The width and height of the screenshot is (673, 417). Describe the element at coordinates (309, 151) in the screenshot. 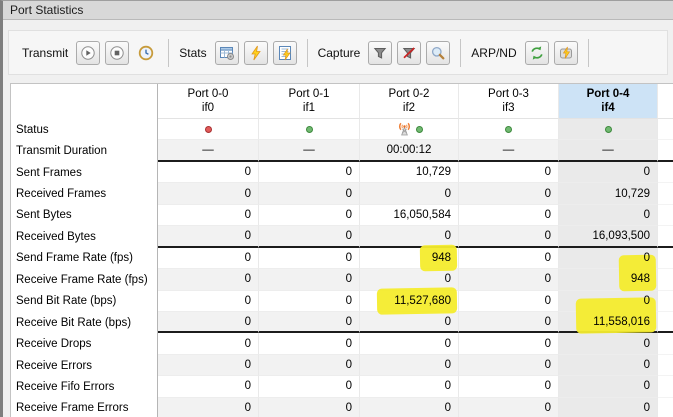

I see `cell-if1: —` at that location.